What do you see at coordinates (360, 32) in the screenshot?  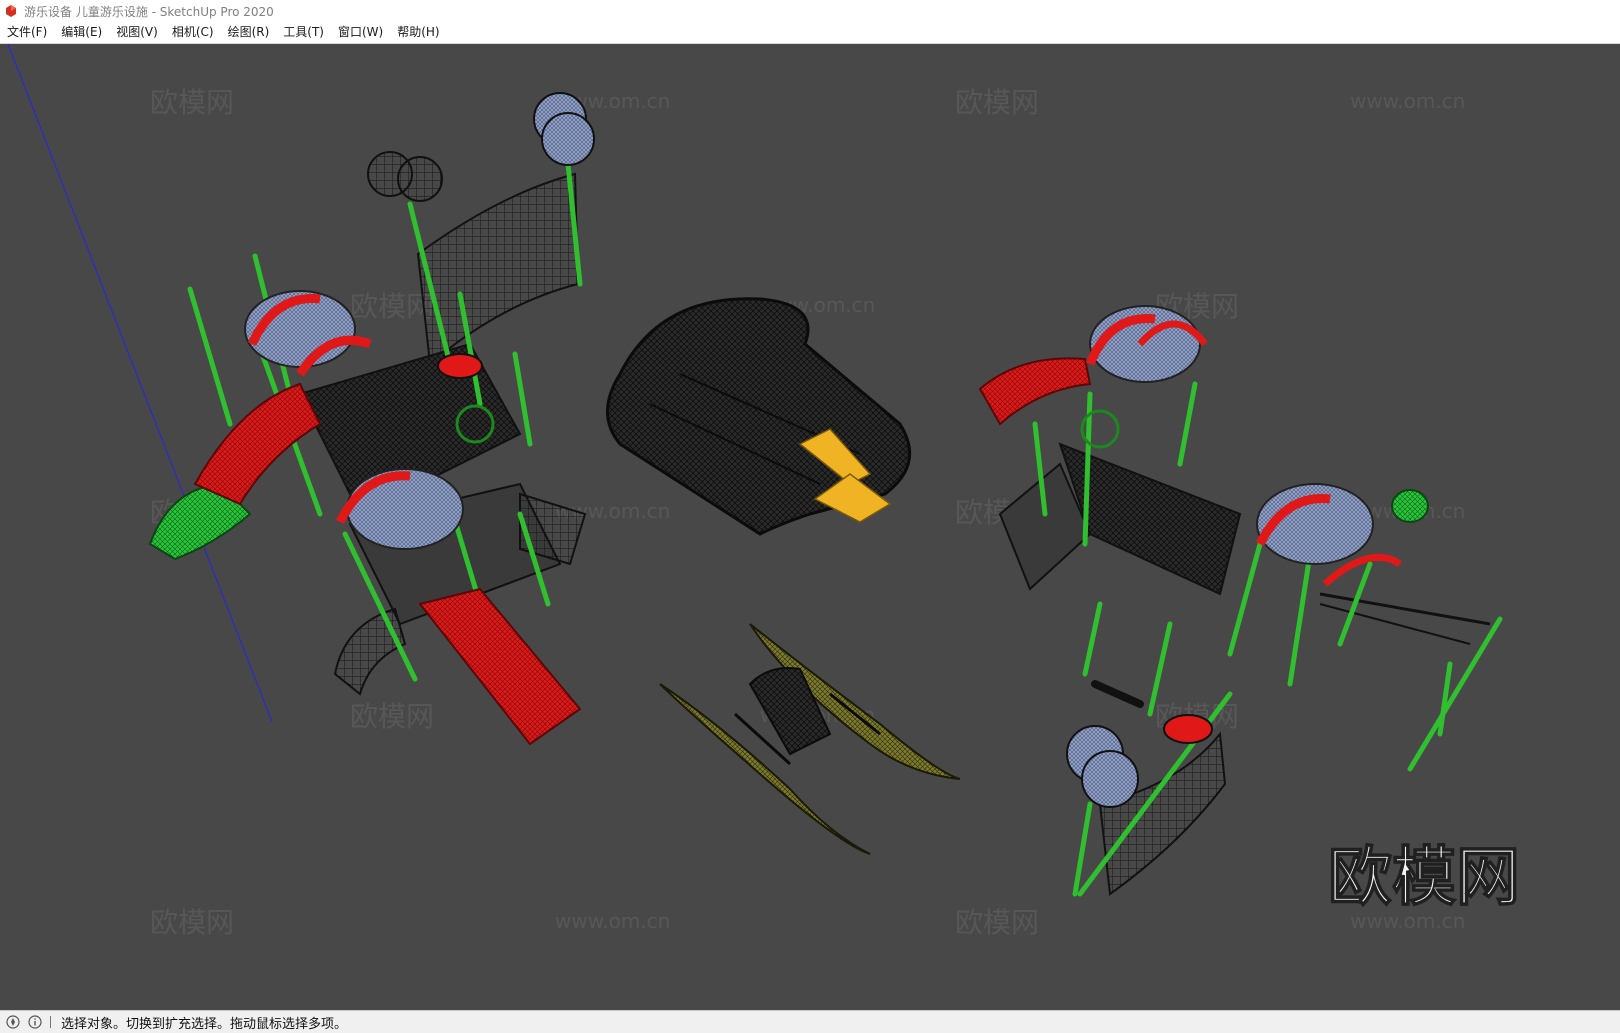 I see `menu-window: 窗口(W)` at bounding box center [360, 32].